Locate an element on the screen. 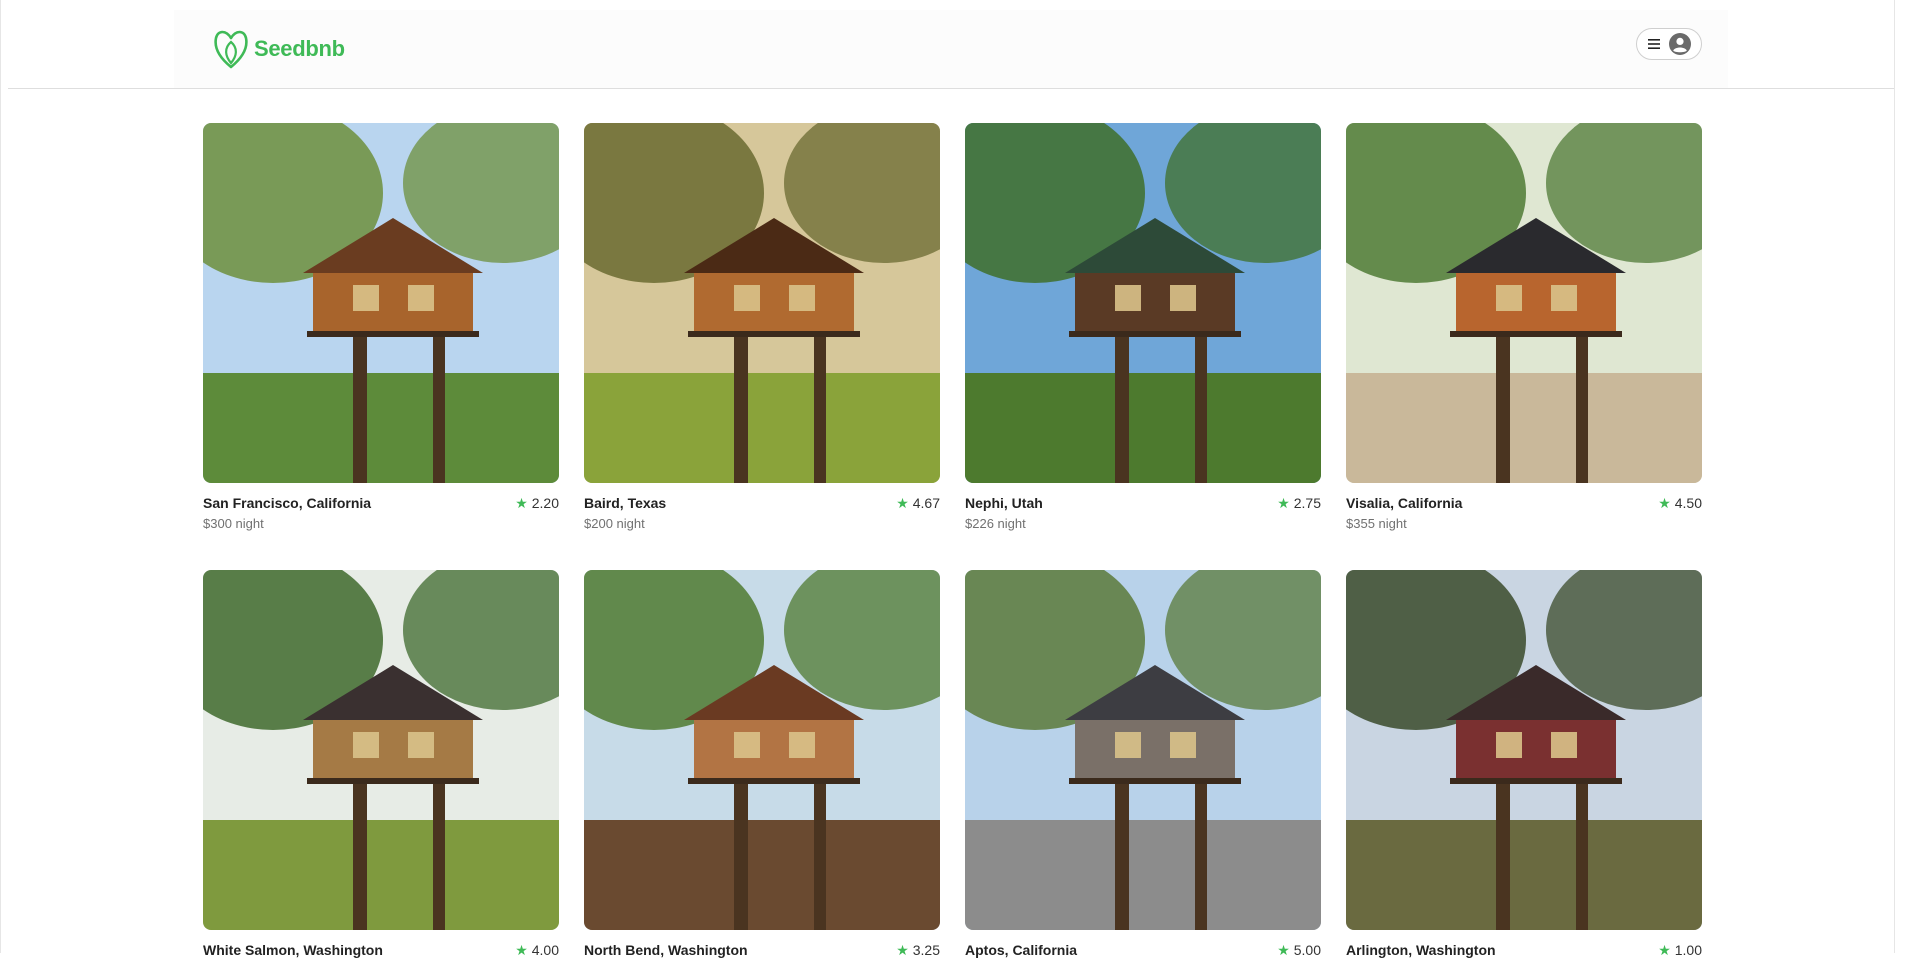 The image size is (1908, 963). listing-card: White Salmon, Washington ★ 4.00 is located at coordinates (381, 766).